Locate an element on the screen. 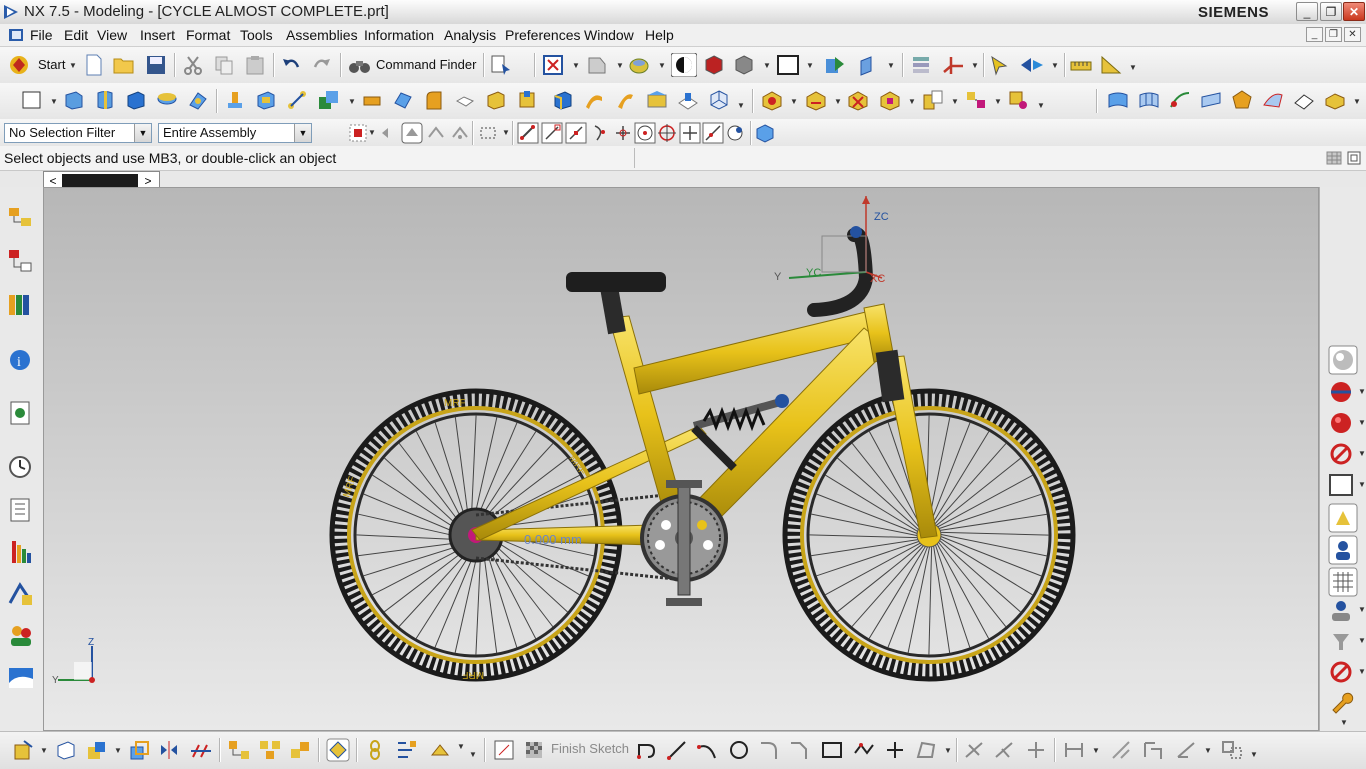 This screenshot has width=1366, height=769. roles-icon is located at coordinates (21, 636).